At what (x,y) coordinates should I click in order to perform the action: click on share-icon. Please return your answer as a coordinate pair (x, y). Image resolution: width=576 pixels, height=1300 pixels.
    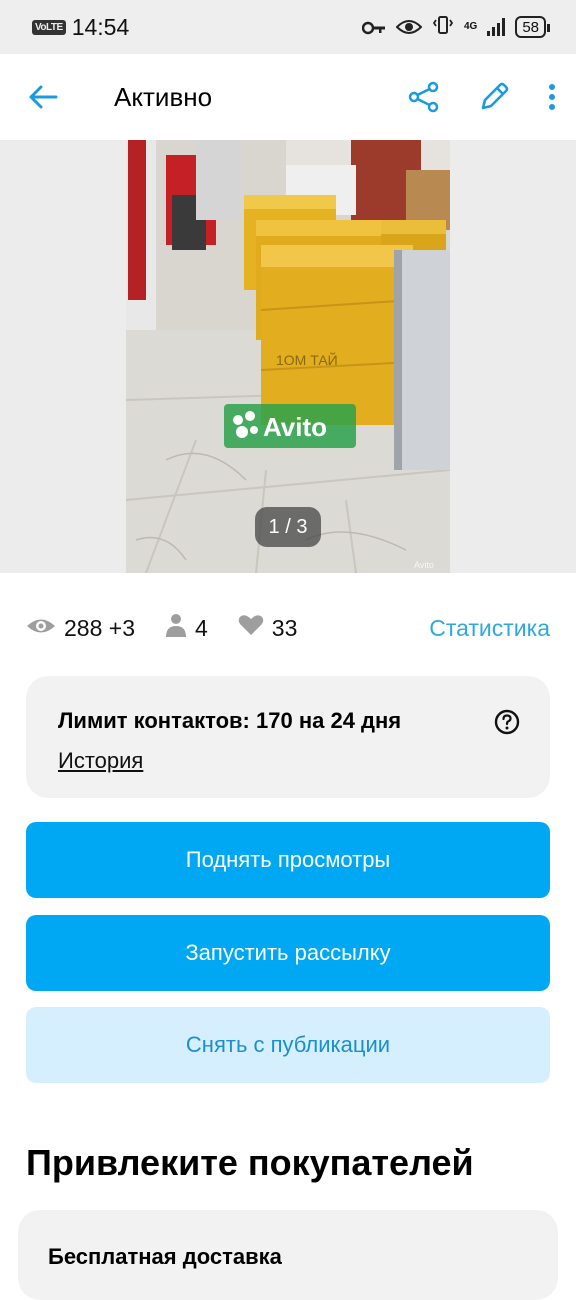
    Looking at the image, I should click on (424, 97).